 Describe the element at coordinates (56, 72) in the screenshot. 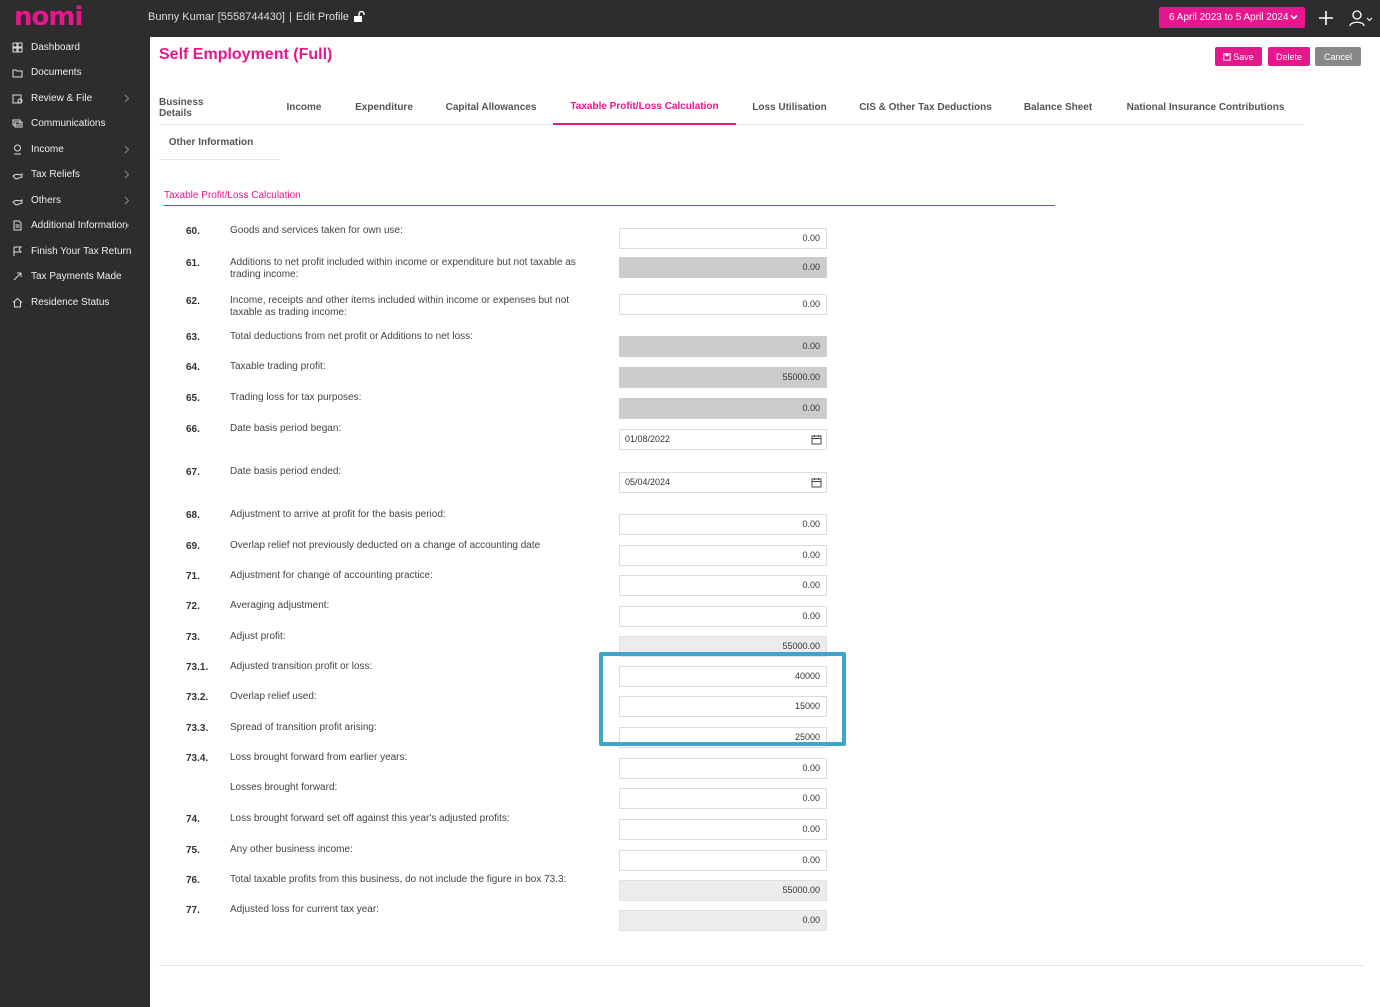

I see `sidebar-item-label: Documents` at that location.